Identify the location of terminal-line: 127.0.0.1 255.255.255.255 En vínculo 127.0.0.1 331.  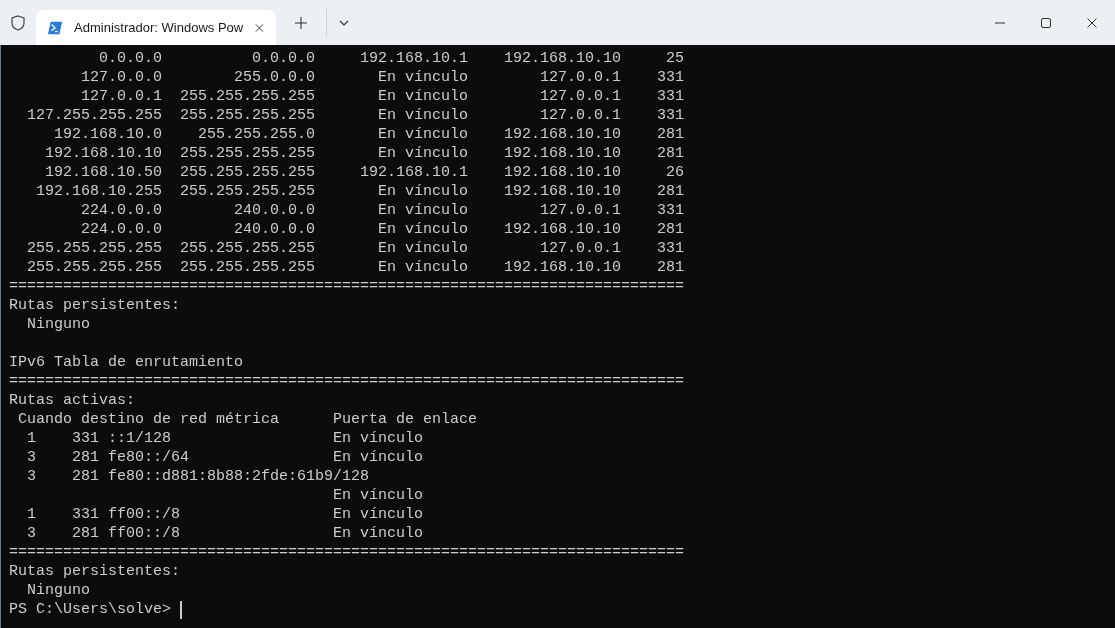
(382, 96).